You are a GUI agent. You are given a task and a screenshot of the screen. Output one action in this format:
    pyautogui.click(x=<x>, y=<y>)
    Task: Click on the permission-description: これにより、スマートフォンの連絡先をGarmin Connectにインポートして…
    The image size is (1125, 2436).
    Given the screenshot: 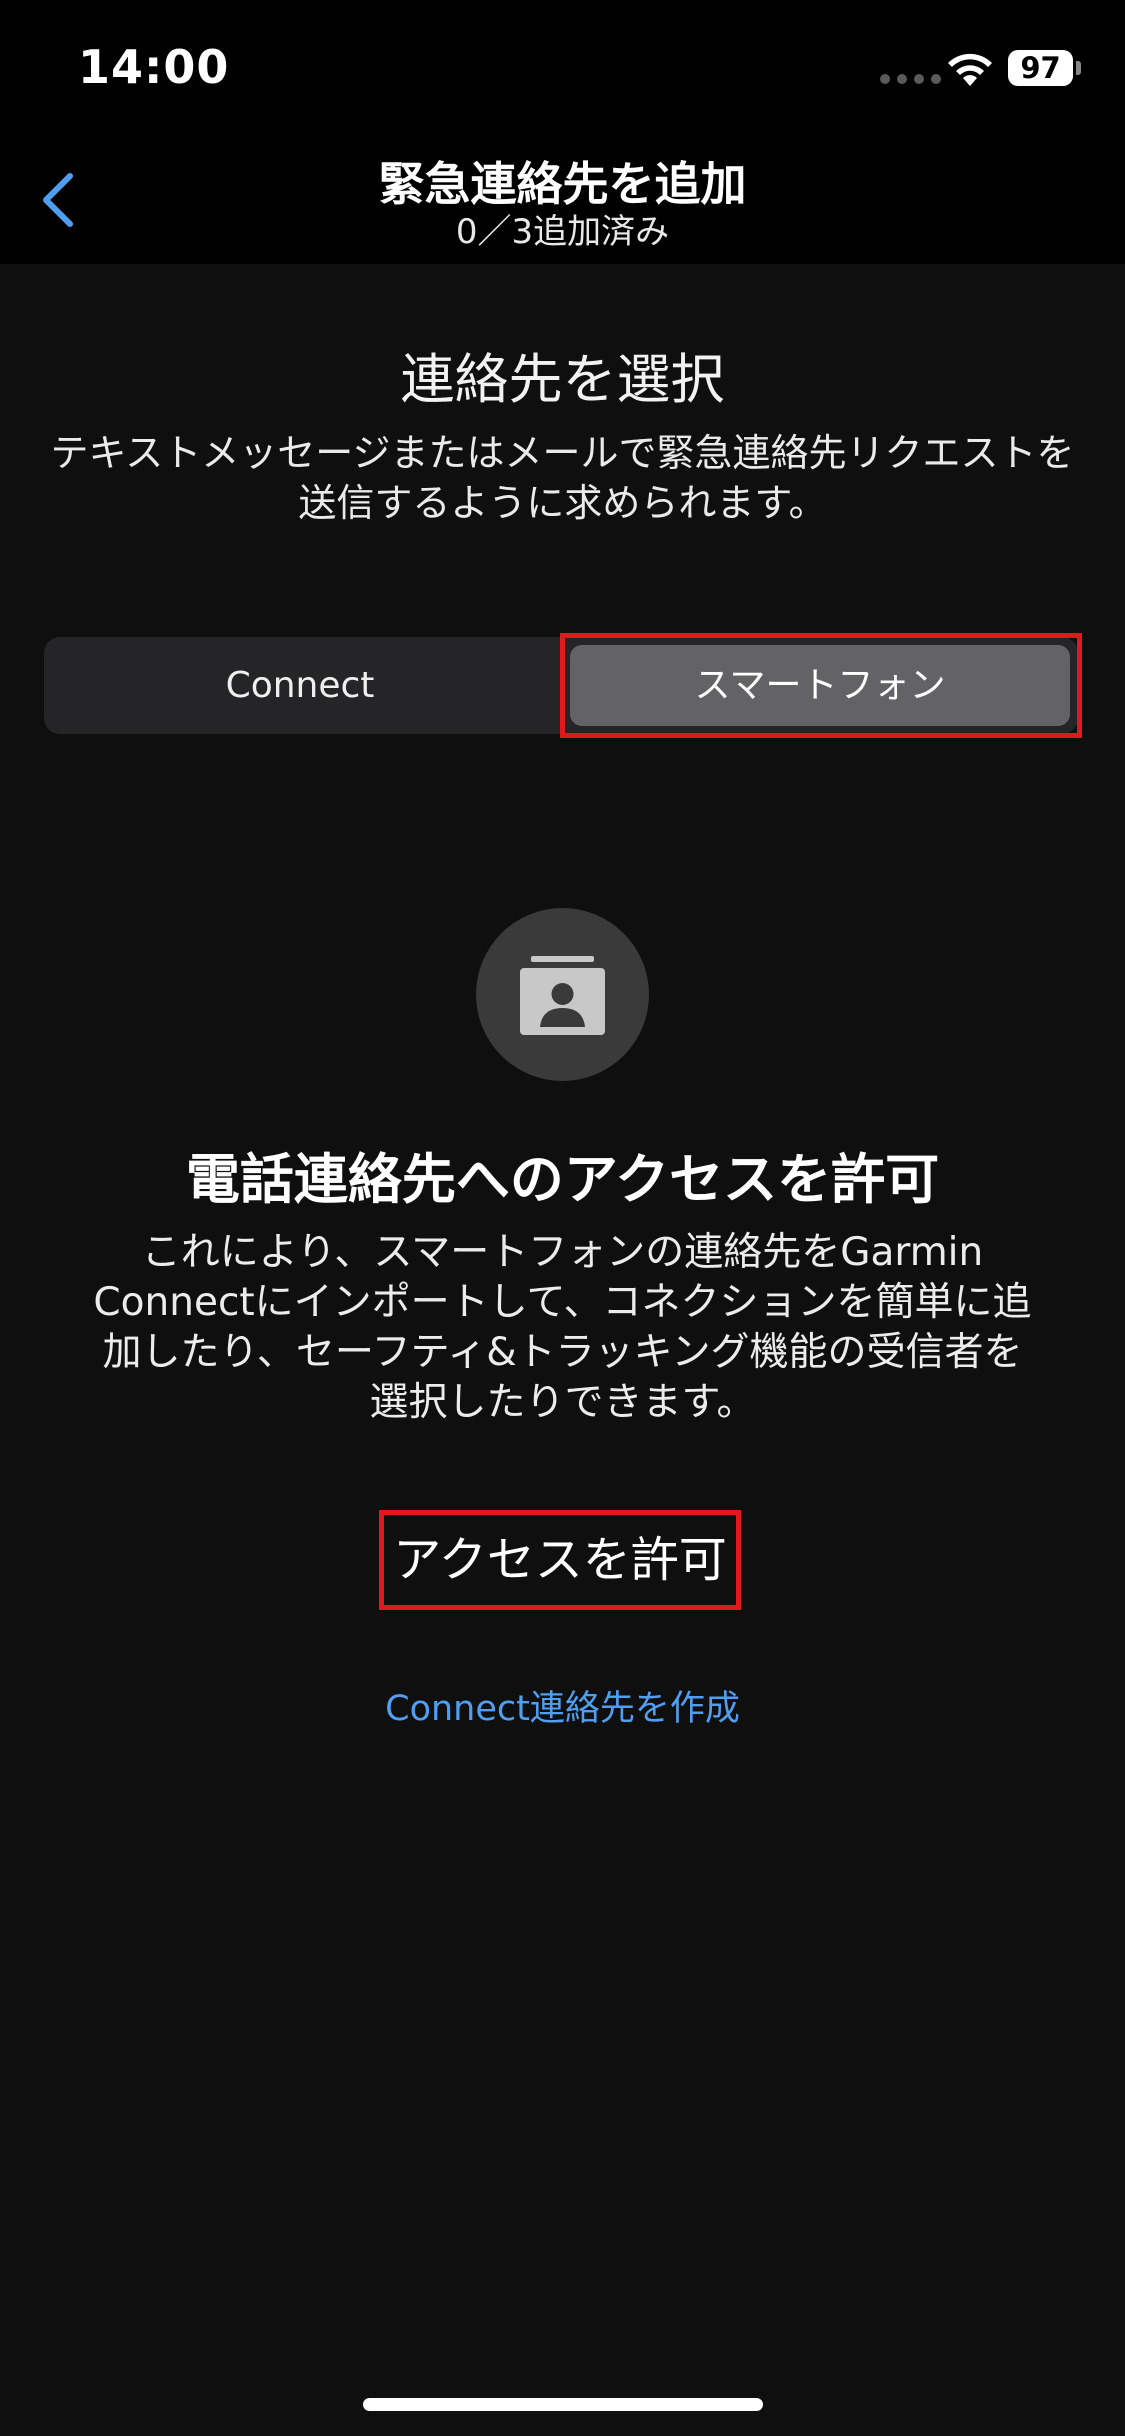 What is the action you would take?
    pyautogui.click(x=562, y=1327)
    